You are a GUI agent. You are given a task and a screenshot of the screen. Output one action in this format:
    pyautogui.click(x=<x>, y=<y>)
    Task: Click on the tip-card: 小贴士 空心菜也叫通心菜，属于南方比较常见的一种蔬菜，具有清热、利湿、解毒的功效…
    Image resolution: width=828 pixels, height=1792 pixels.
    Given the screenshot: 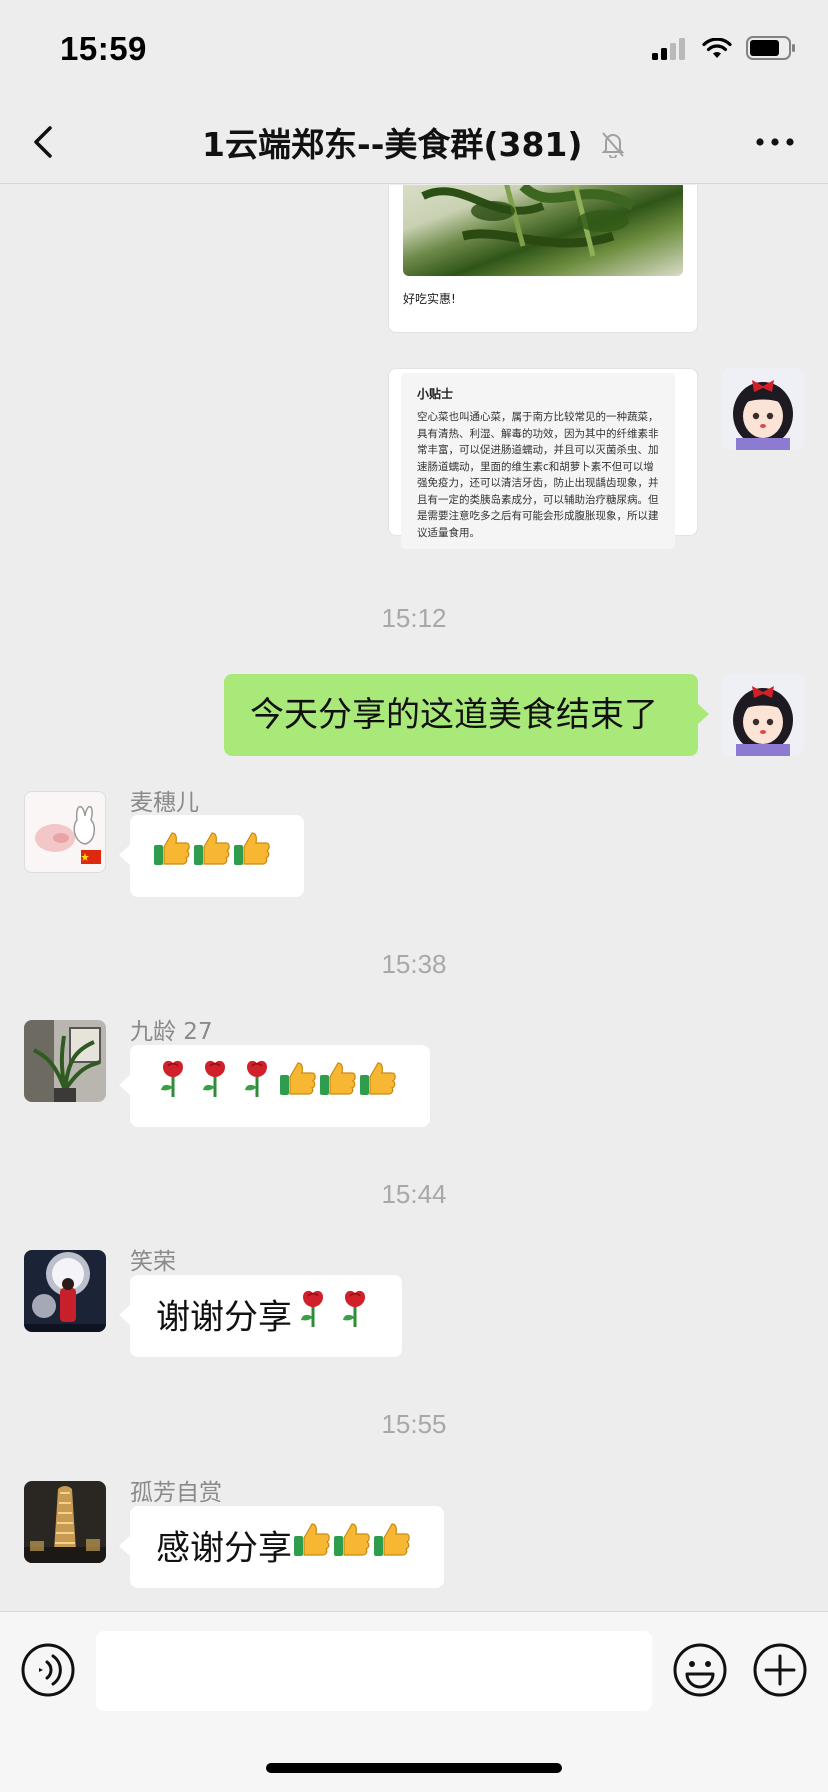 What is the action you would take?
    pyautogui.click(x=543, y=458)
    